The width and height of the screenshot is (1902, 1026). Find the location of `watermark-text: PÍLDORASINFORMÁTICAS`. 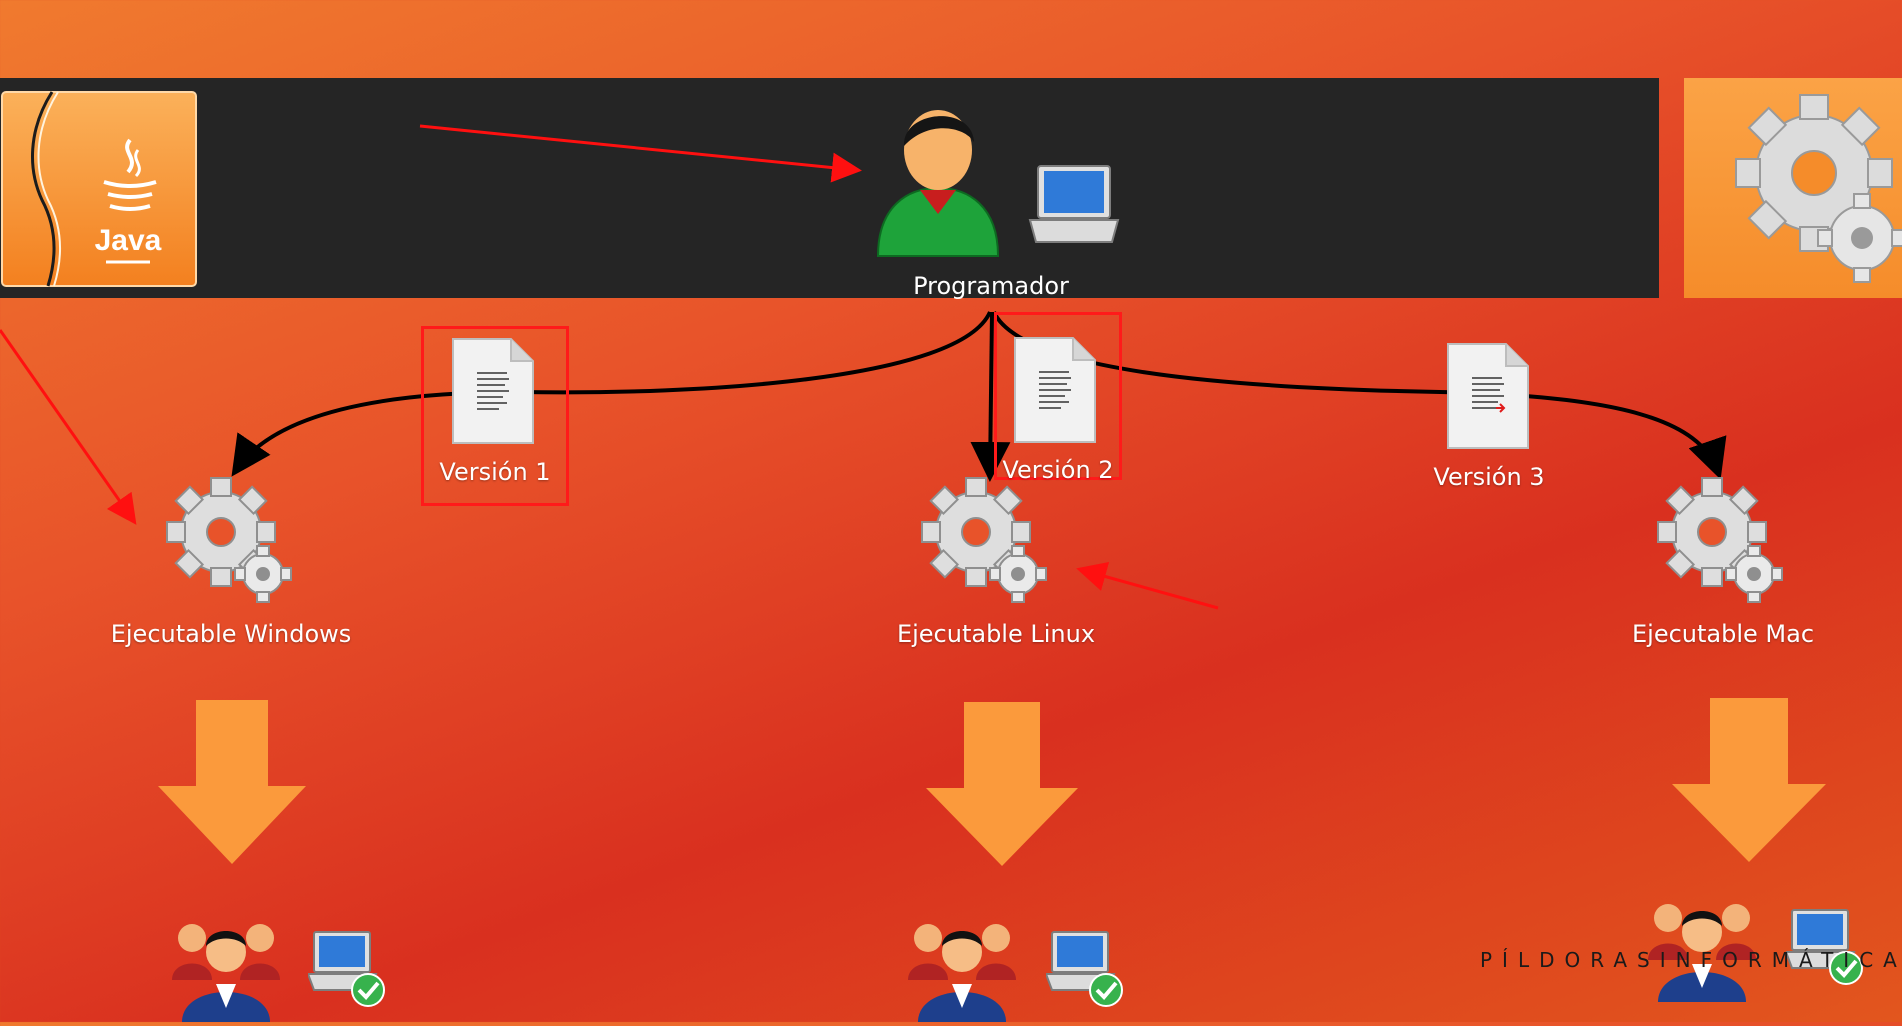

watermark-text: PÍLDORASINFORMÁTICAS is located at coordinates (1691, 960).